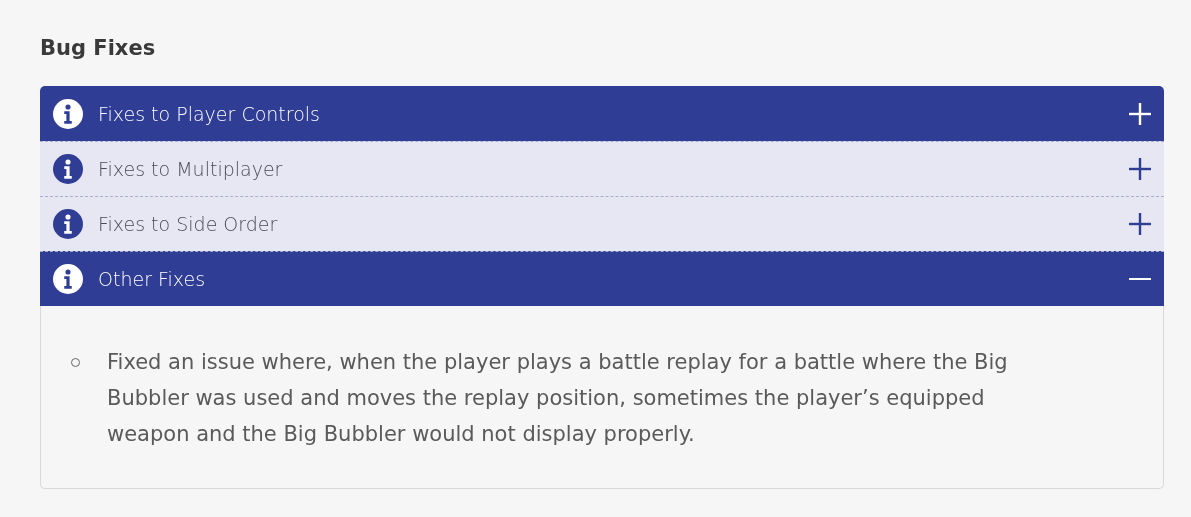 The image size is (1191, 517). Describe the element at coordinates (602, 278) in the screenshot. I see `accordion-header: Other Fixes` at that location.